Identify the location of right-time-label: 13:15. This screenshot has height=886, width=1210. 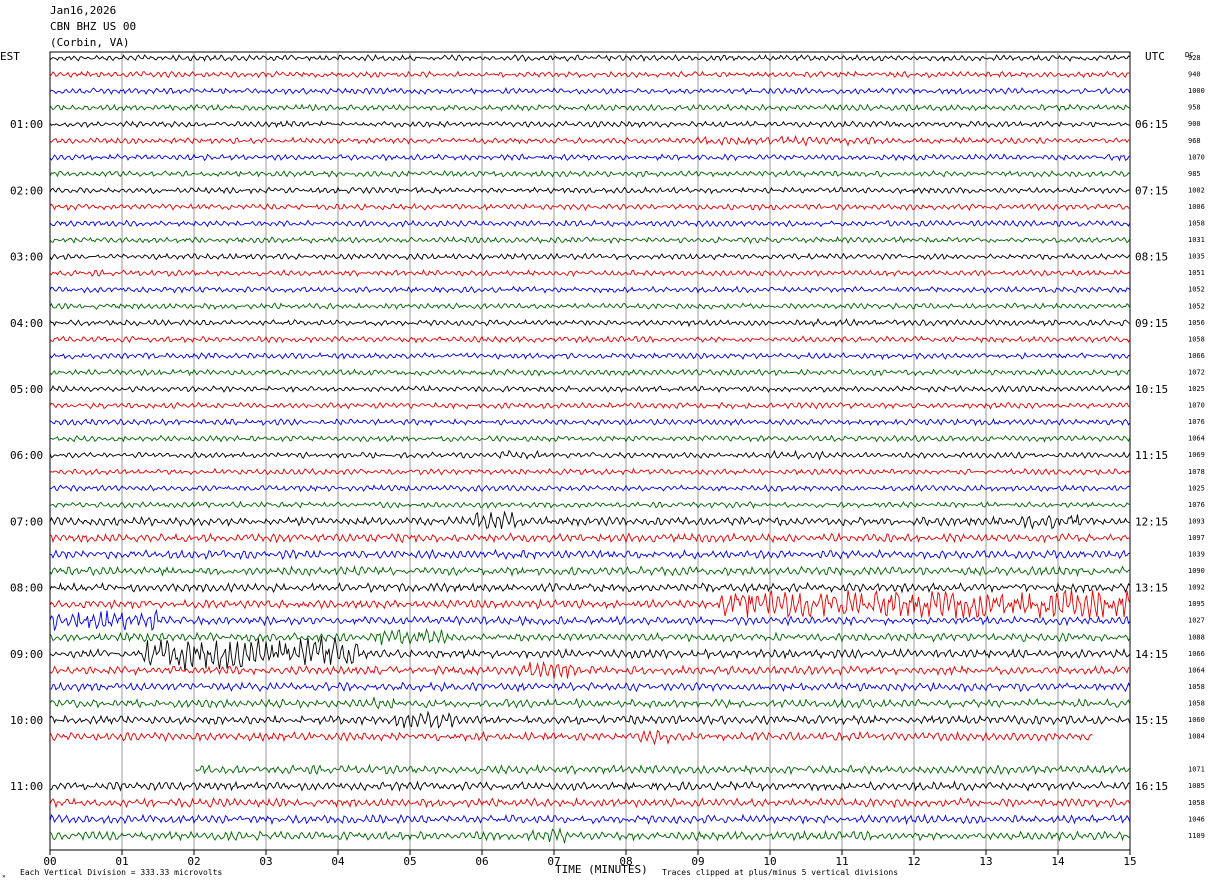
(1151, 588).